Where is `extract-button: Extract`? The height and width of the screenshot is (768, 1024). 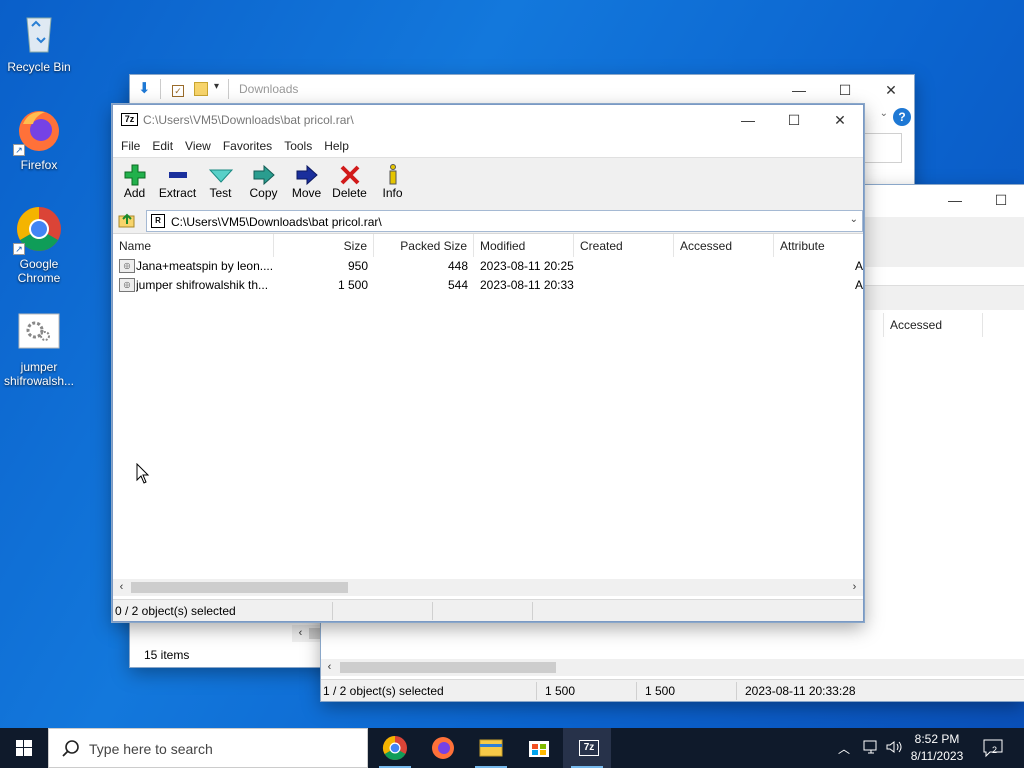 extract-button: Extract is located at coordinates (177, 182).